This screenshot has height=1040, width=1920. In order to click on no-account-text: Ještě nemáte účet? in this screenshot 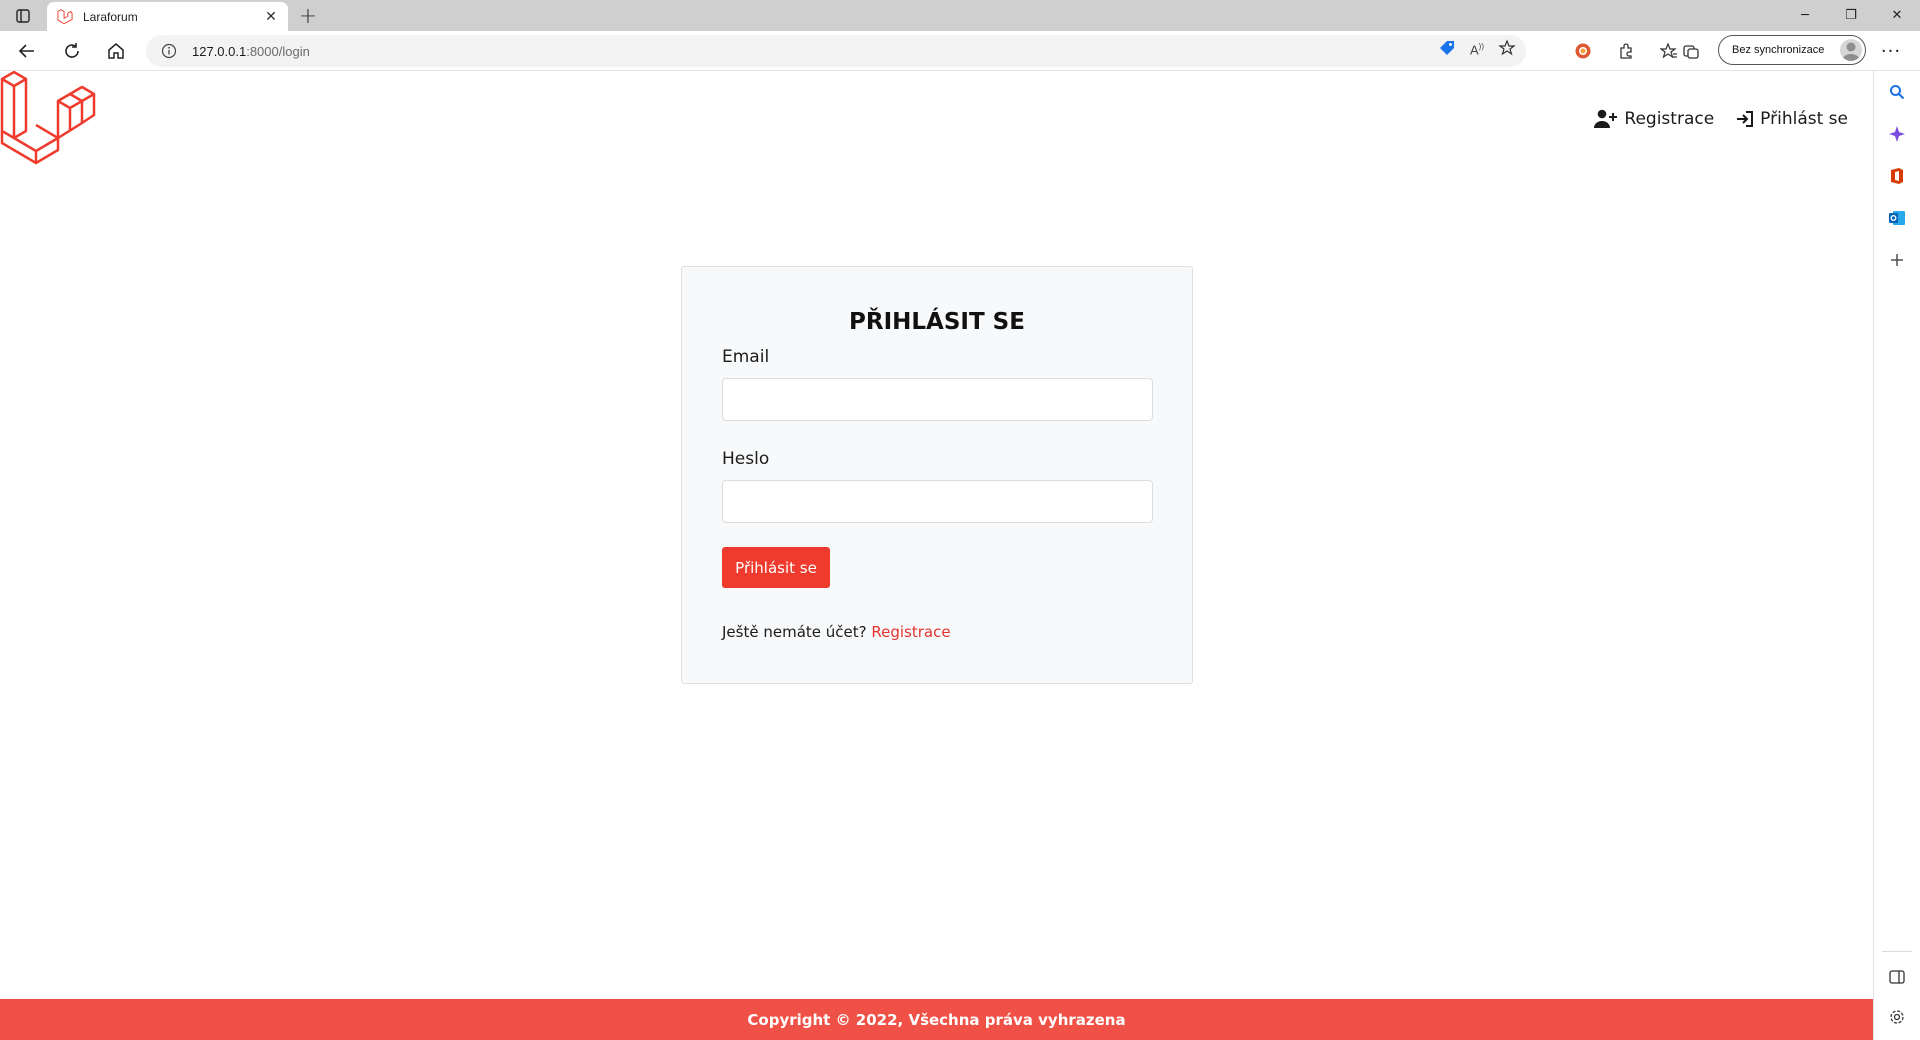, I will do `click(794, 632)`.